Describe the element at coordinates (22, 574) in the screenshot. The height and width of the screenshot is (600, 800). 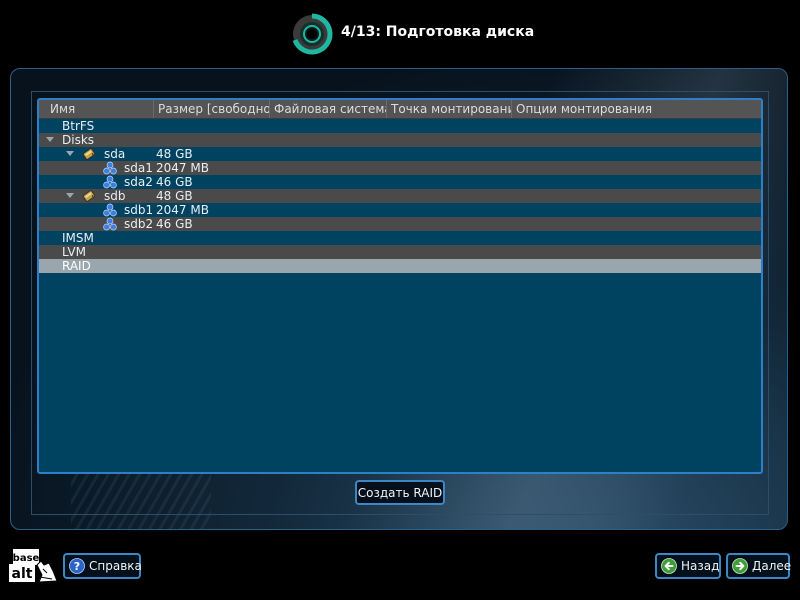
I see `svg-text: alt` at that location.